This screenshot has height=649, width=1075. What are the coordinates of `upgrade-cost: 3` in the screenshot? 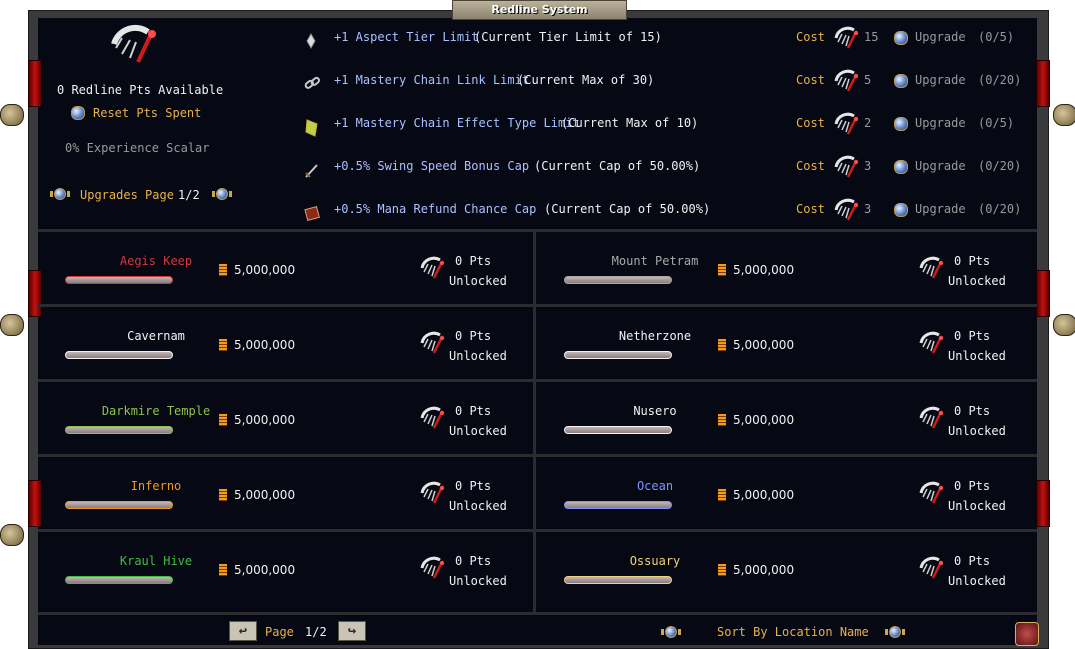 It's located at (868, 209).